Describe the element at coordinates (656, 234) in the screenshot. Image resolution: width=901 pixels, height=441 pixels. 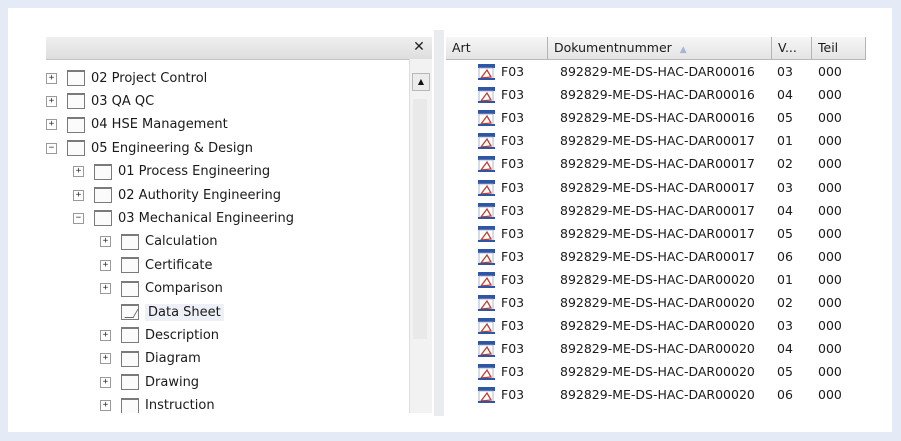
I see `table-row: F03 892829-ME-DS-HAC-DAR00017 05 000` at that location.